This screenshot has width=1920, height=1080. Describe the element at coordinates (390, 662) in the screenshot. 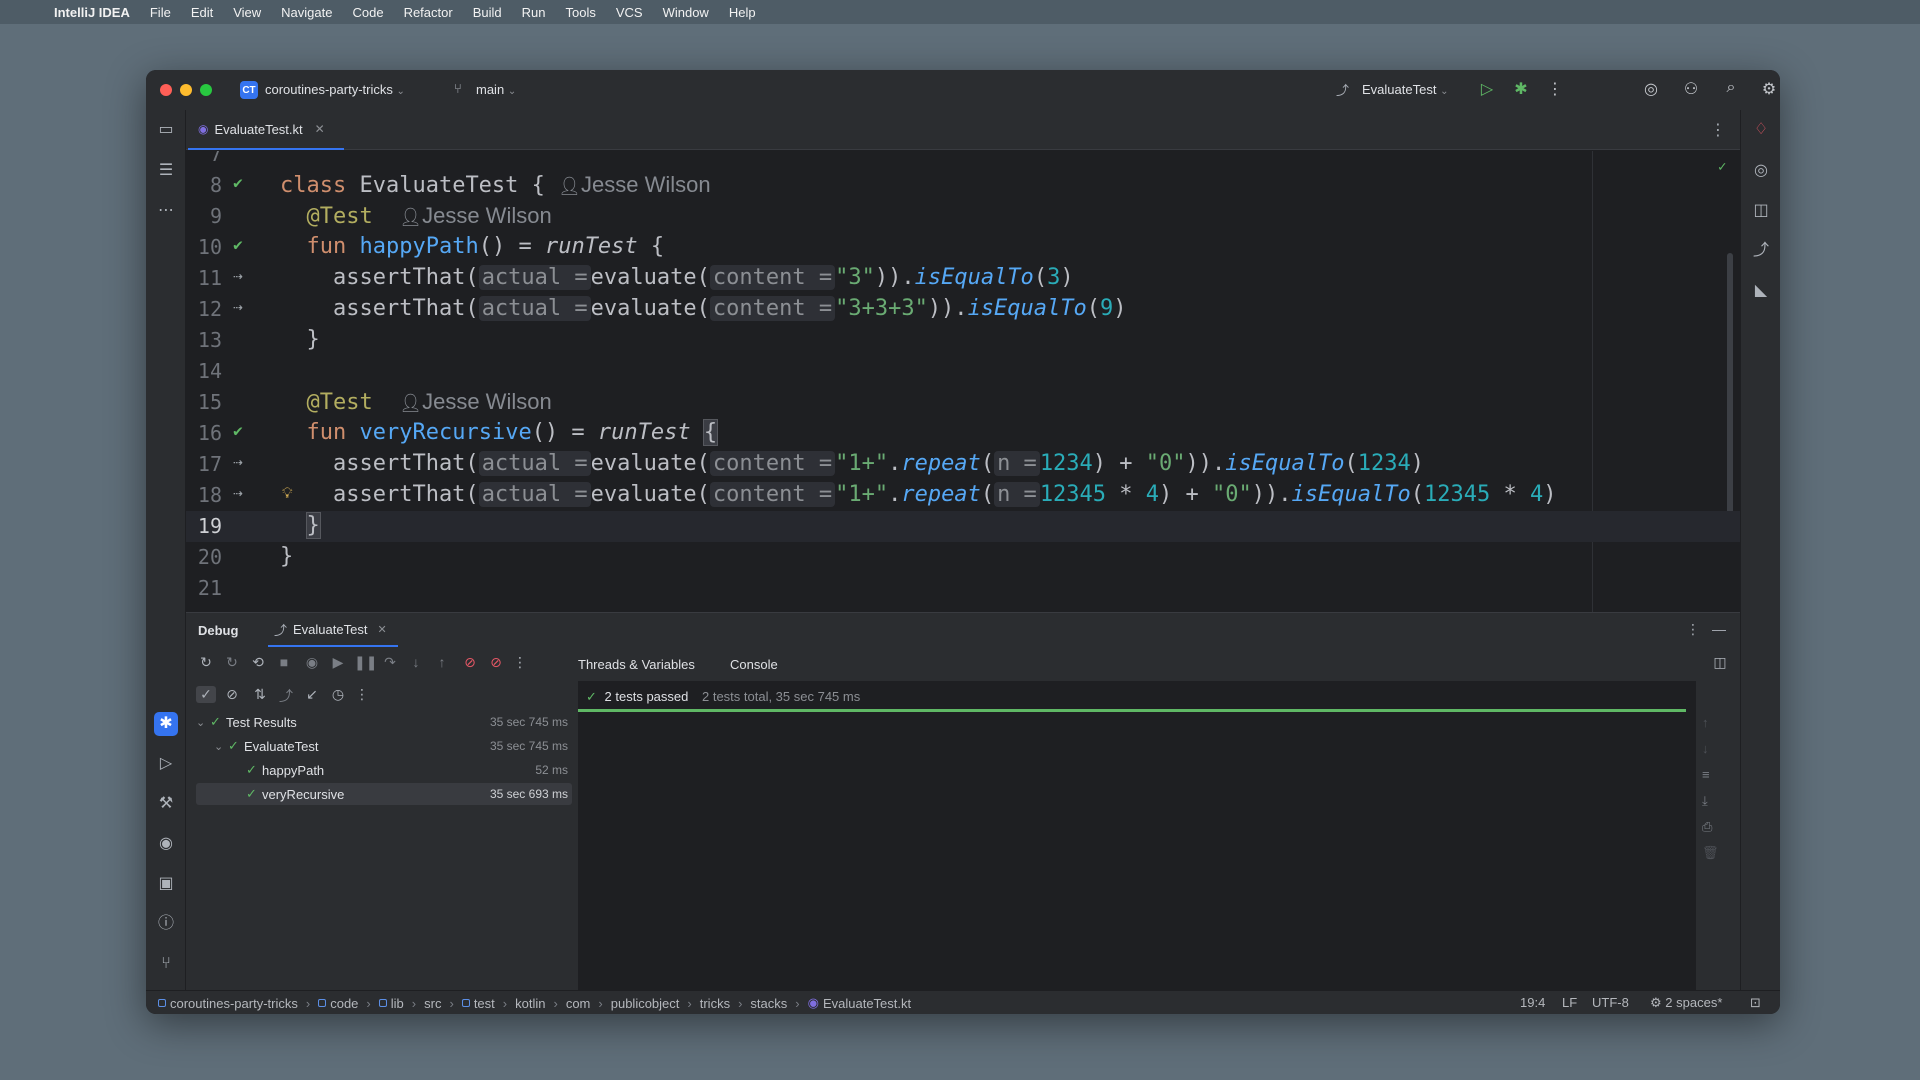

I see `step-over-icon: ↷` at that location.